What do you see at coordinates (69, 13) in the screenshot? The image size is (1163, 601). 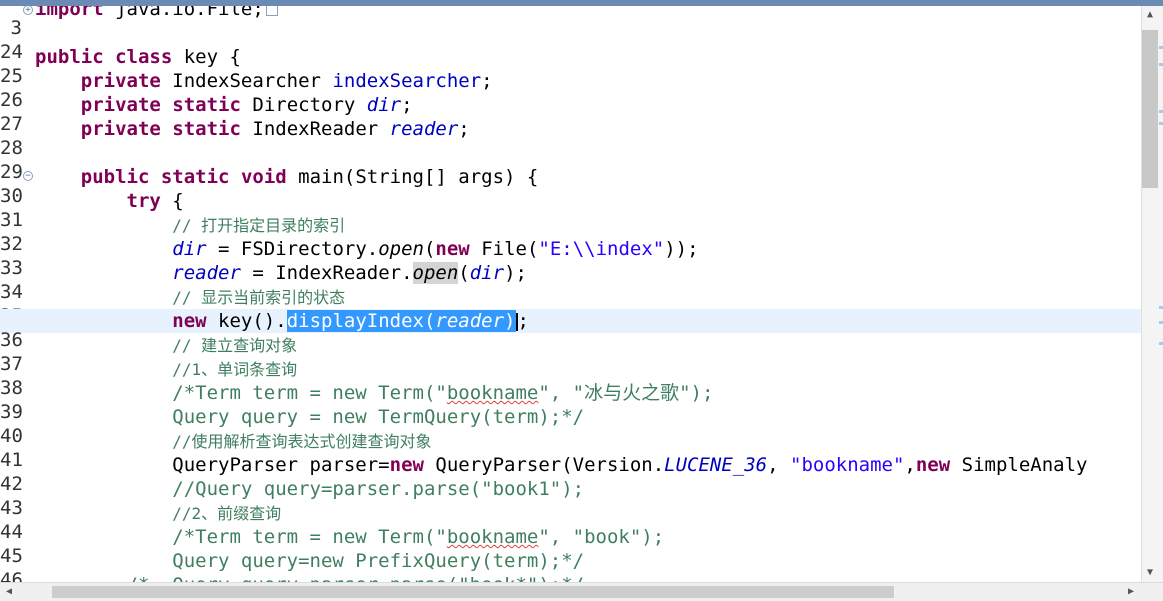 I see `keyword: import` at bounding box center [69, 13].